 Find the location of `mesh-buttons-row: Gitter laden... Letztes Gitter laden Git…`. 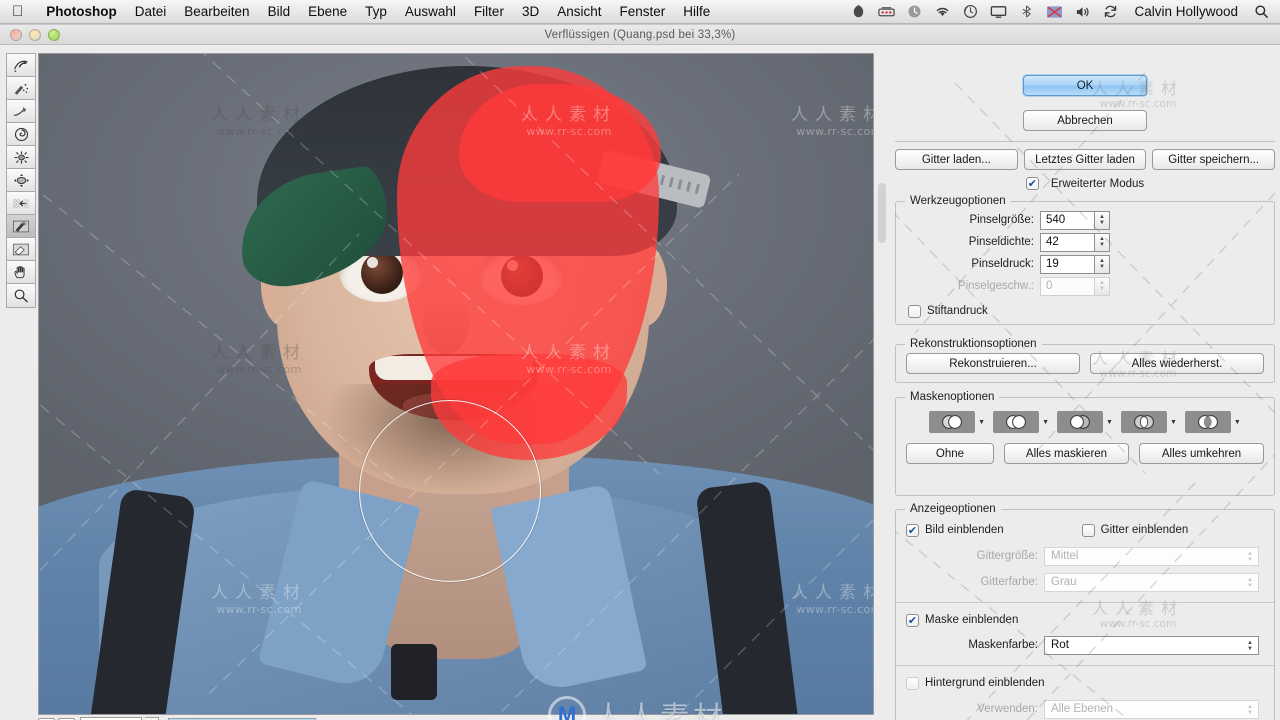

mesh-buttons-row: Gitter laden... Letztes Gitter laden Git… is located at coordinates (1085, 159).